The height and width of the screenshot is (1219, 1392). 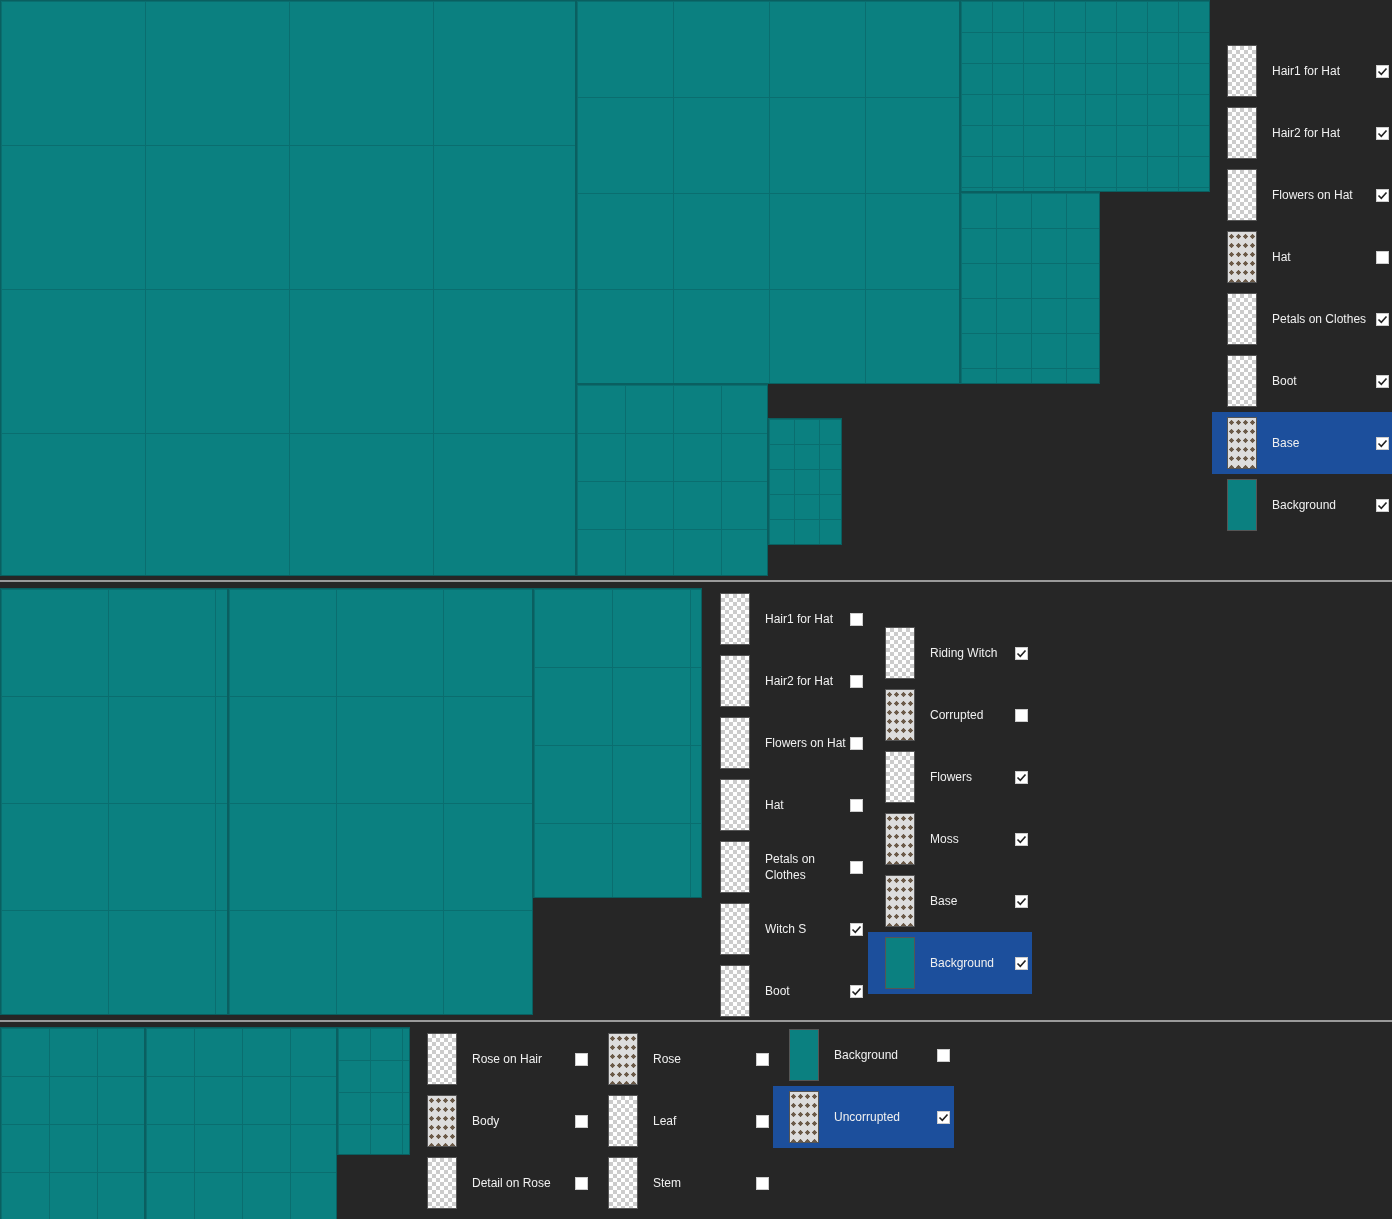 What do you see at coordinates (778, 991) in the screenshot?
I see `layer-name: Boot` at bounding box center [778, 991].